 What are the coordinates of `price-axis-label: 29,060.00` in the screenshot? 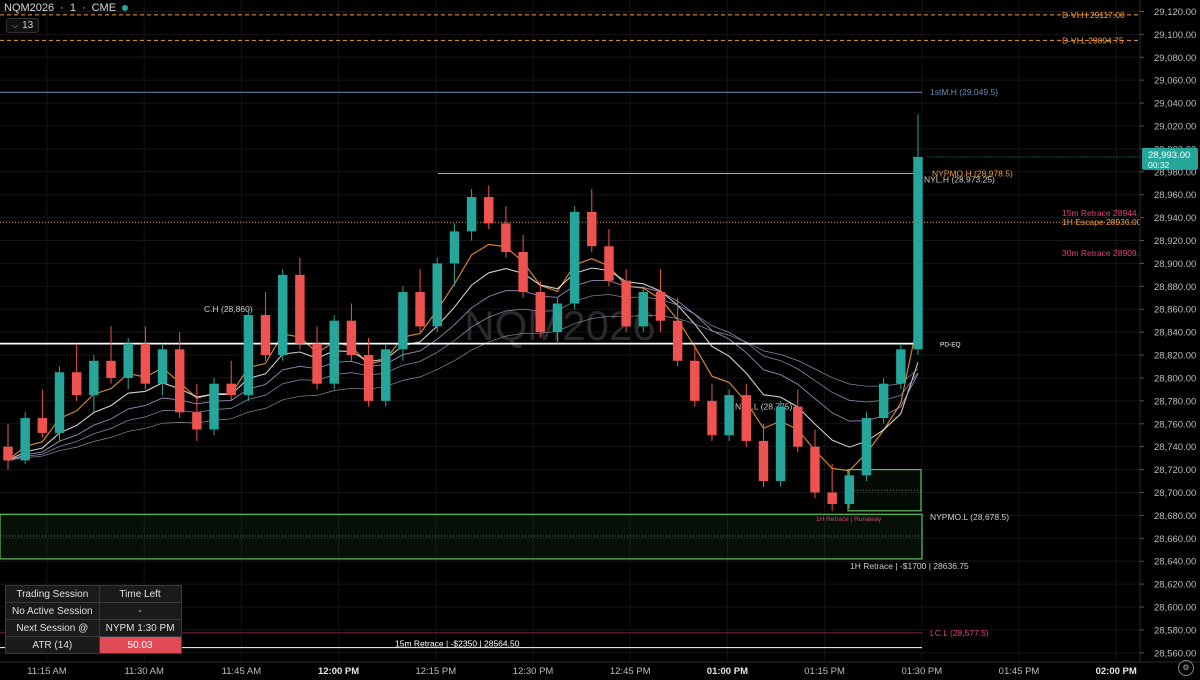 It's located at (1175, 81).